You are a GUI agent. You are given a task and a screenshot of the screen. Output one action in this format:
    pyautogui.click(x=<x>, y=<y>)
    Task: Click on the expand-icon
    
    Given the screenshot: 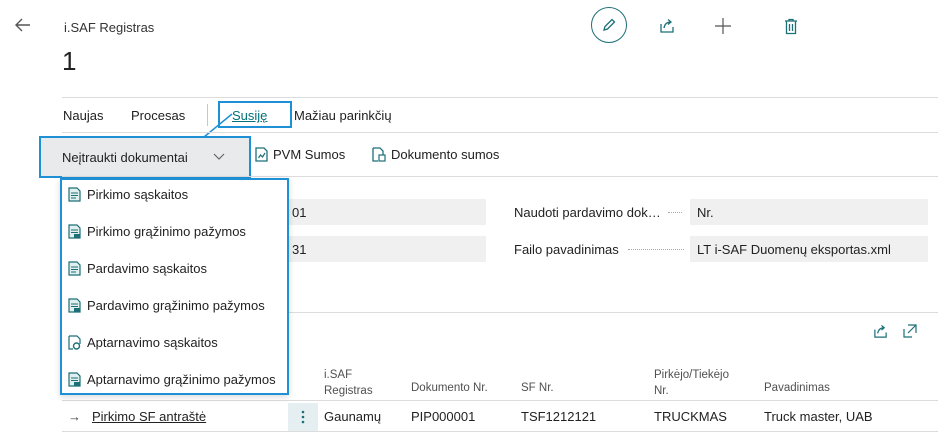 What is the action you would take?
    pyautogui.click(x=910, y=331)
    